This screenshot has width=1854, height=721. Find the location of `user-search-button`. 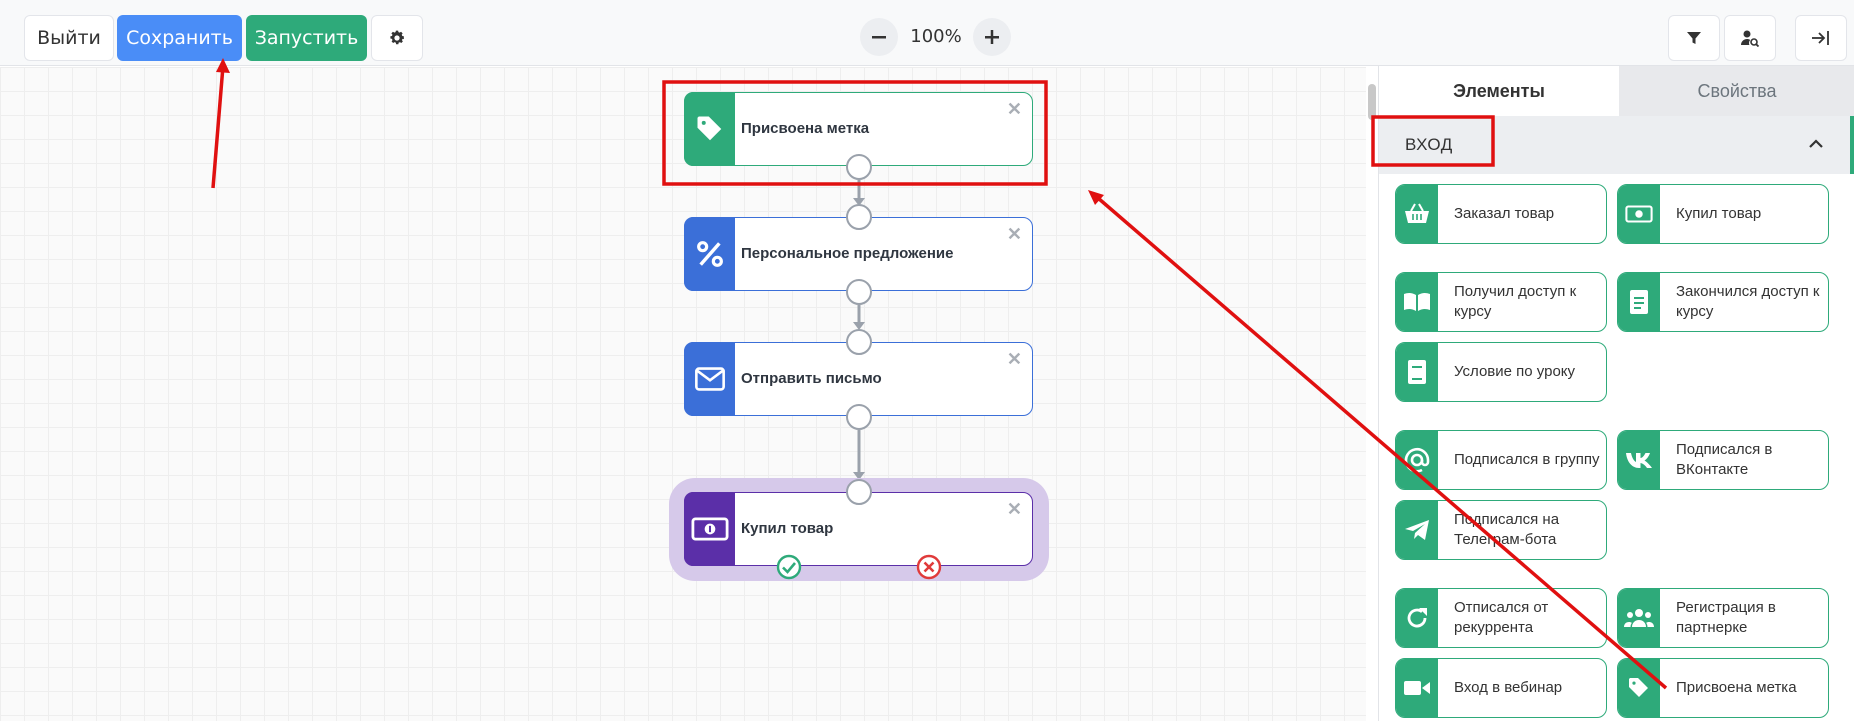

user-search-button is located at coordinates (1750, 38).